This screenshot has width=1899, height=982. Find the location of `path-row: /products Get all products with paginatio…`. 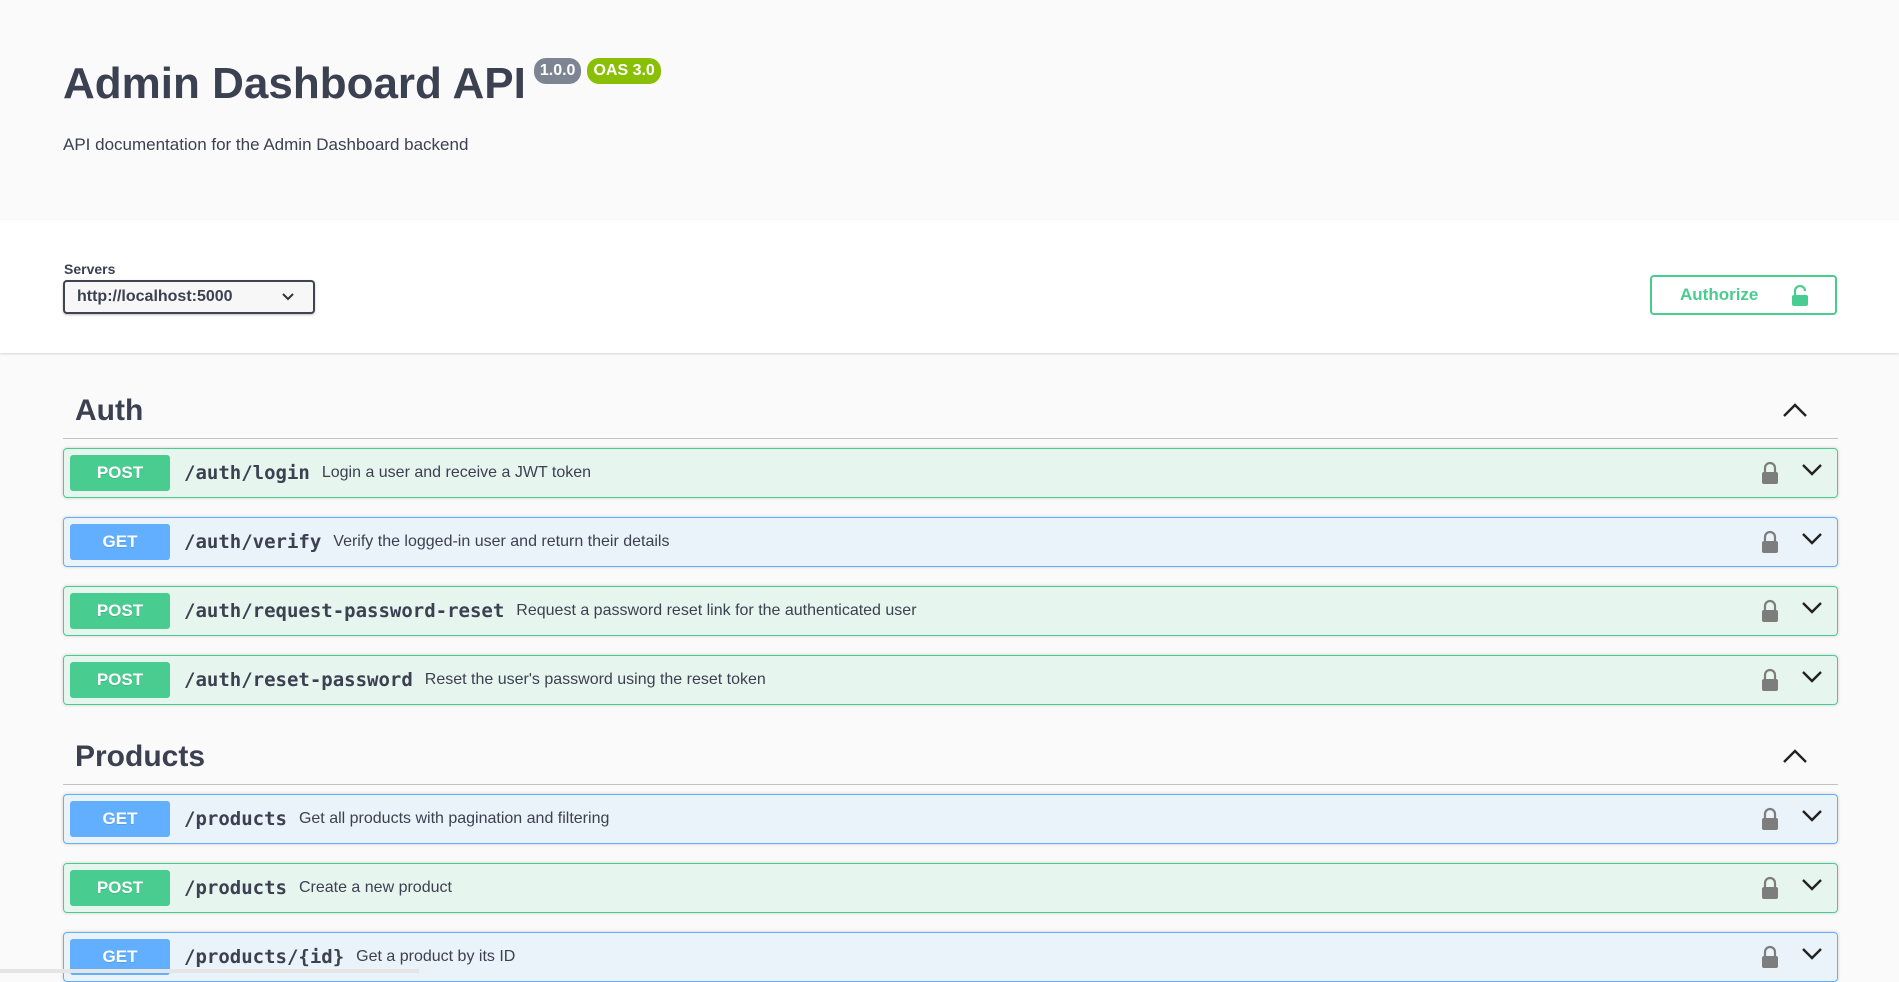

path-row: /products Get all products with paginatio… is located at coordinates (396, 819).